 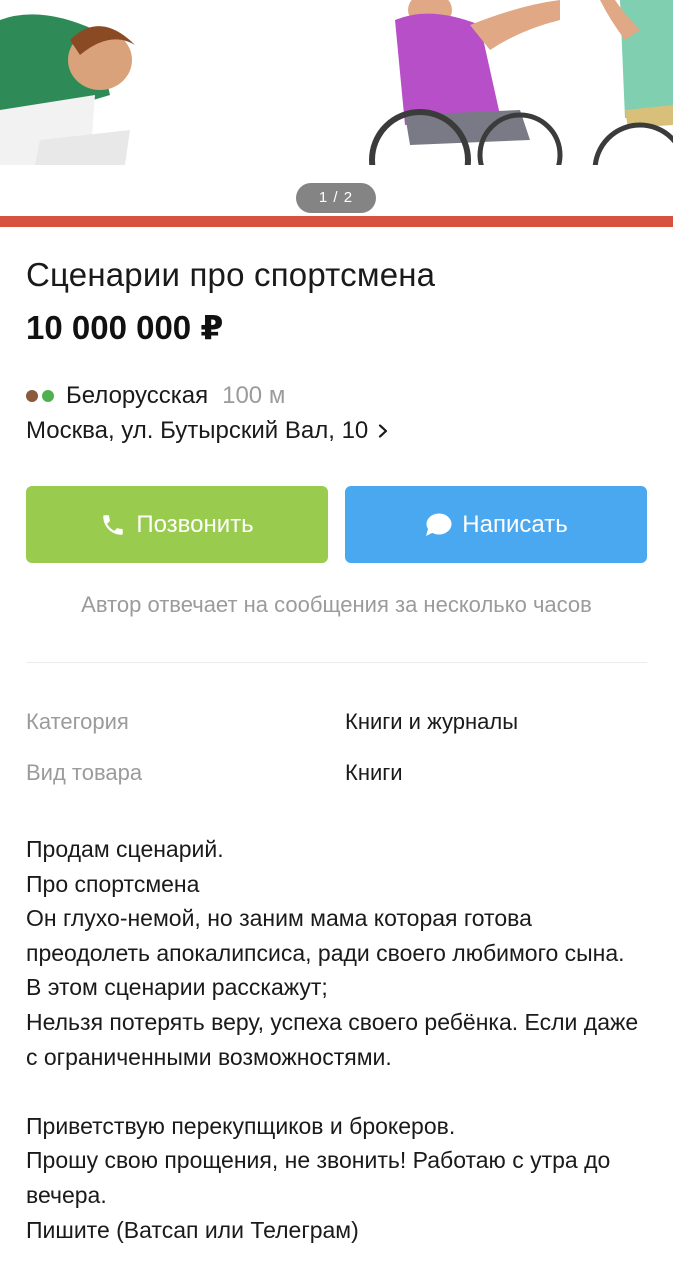 I want to click on chat-bubble-icon, so click(x=439, y=524).